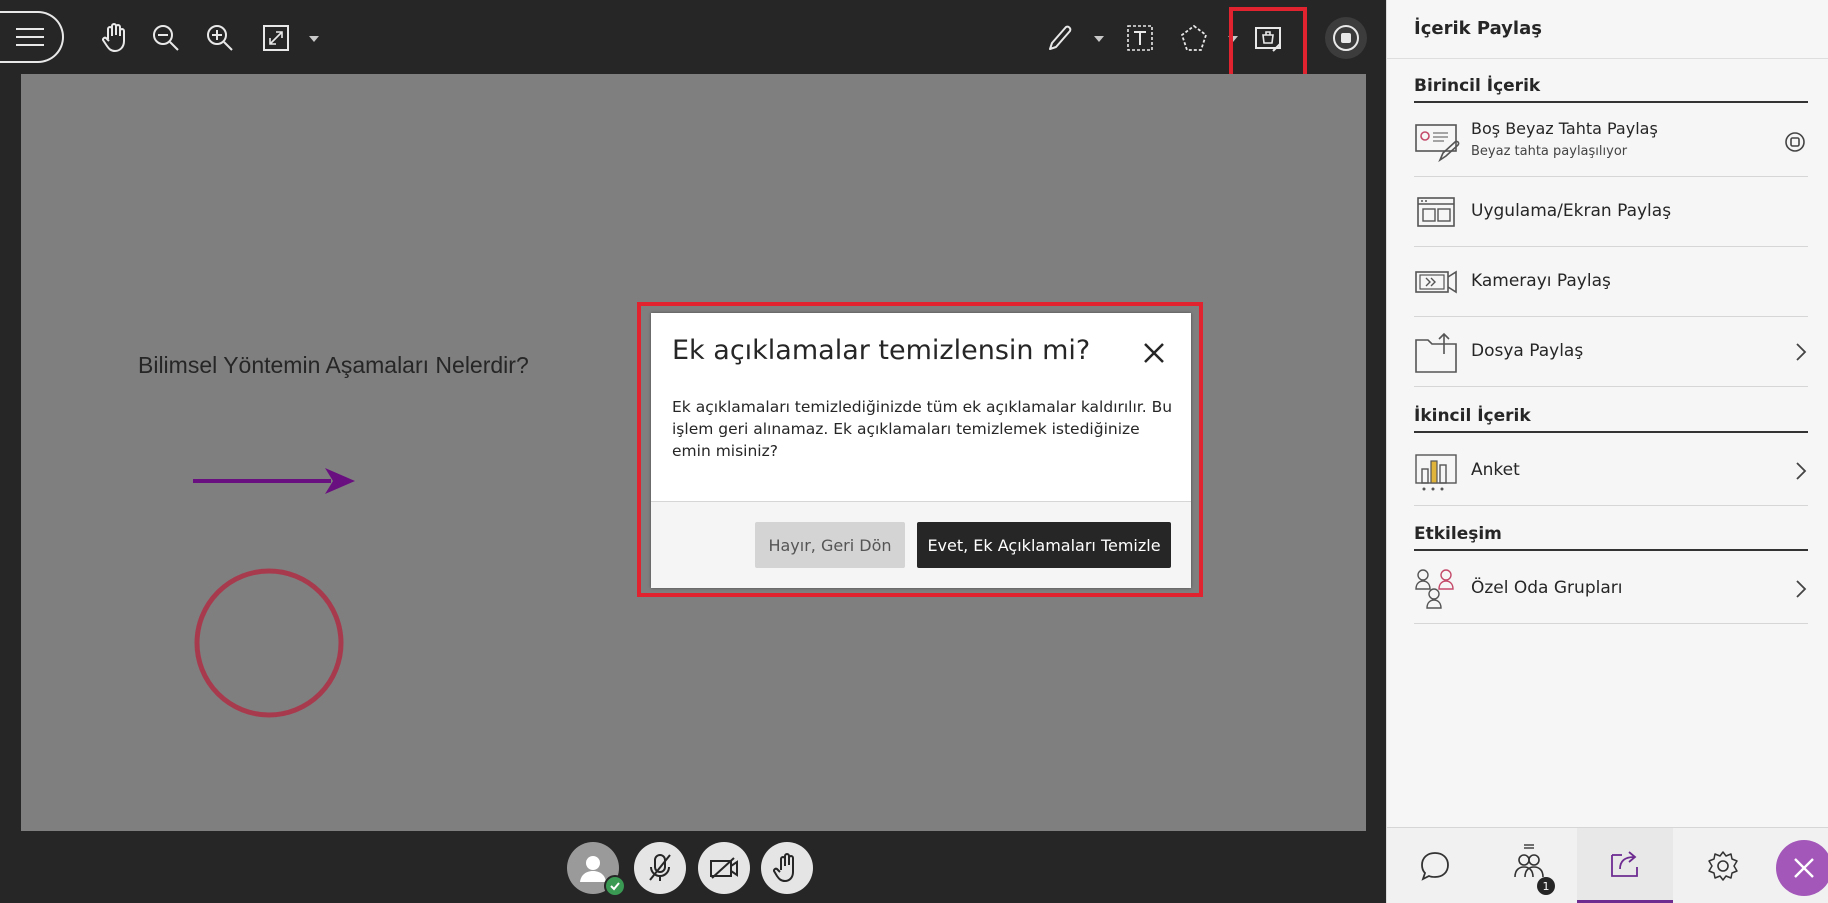 This screenshot has height=903, width=1828. Describe the element at coordinates (1564, 128) in the screenshot. I see `item-label: Boş Beyaz Tahta Paylaş` at that location.